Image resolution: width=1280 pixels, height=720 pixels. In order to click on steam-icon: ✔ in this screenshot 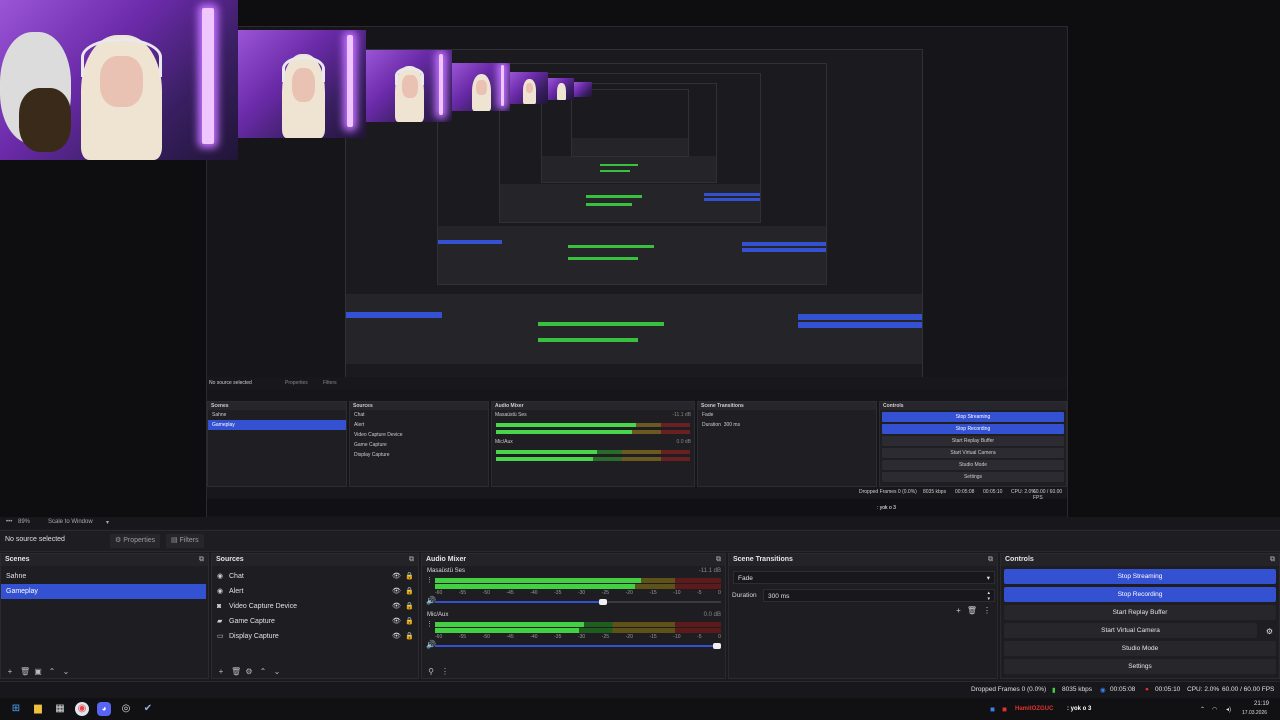, I will do `click(148, 709)`.